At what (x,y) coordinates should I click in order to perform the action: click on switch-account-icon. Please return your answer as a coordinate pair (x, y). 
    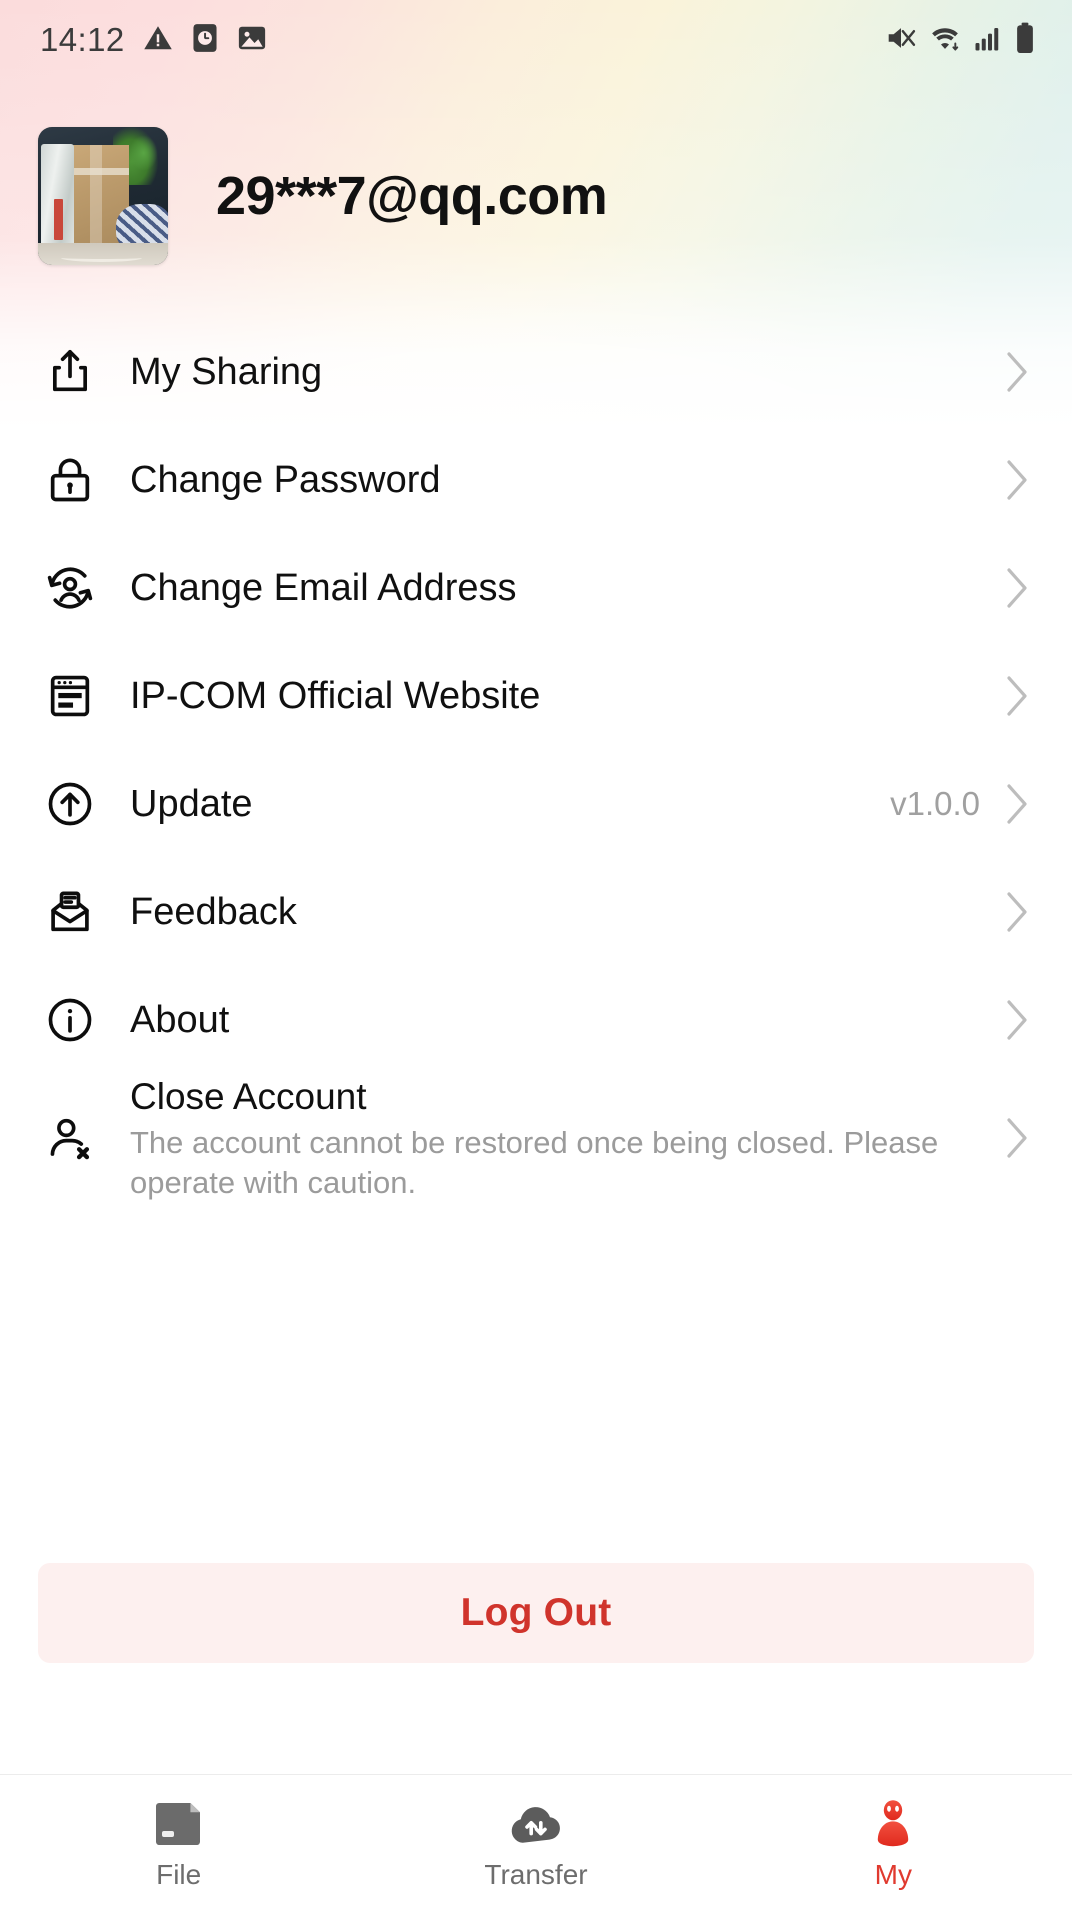
    Looking at the image, I should click on (70, 588).